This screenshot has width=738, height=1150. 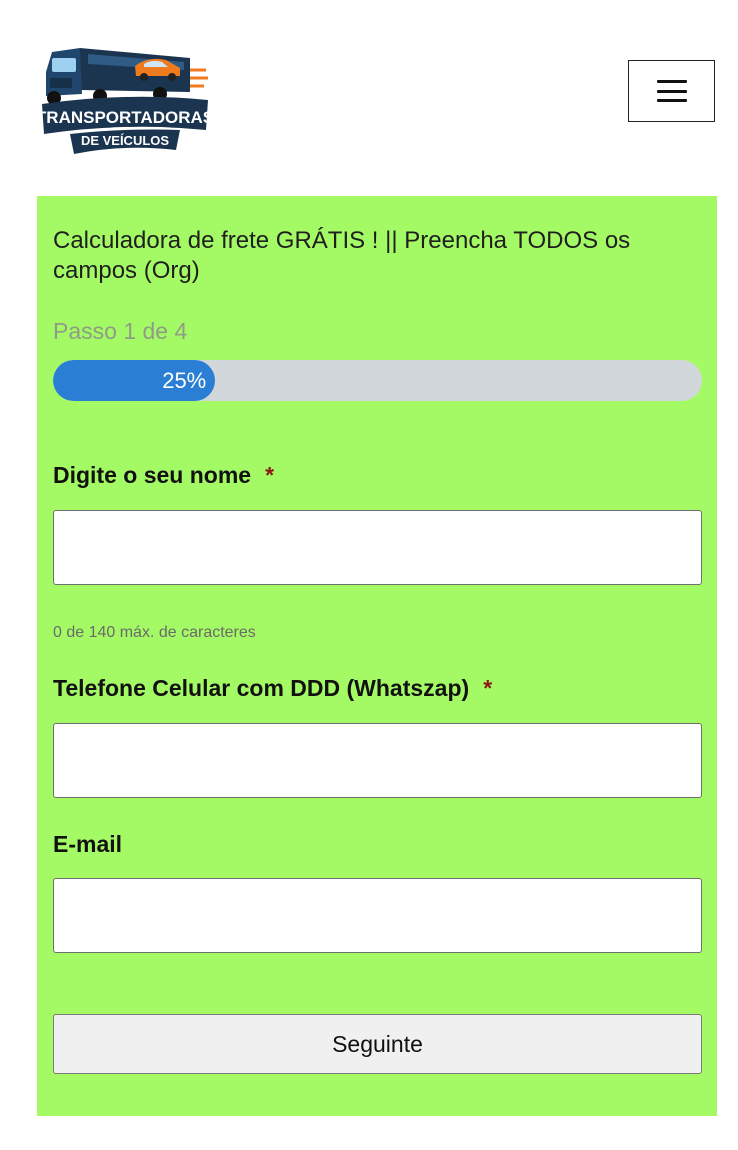 What do you see at coordinates (377, 915) in the screenshot?
I see `email-input` at bounding box center [377, 915].